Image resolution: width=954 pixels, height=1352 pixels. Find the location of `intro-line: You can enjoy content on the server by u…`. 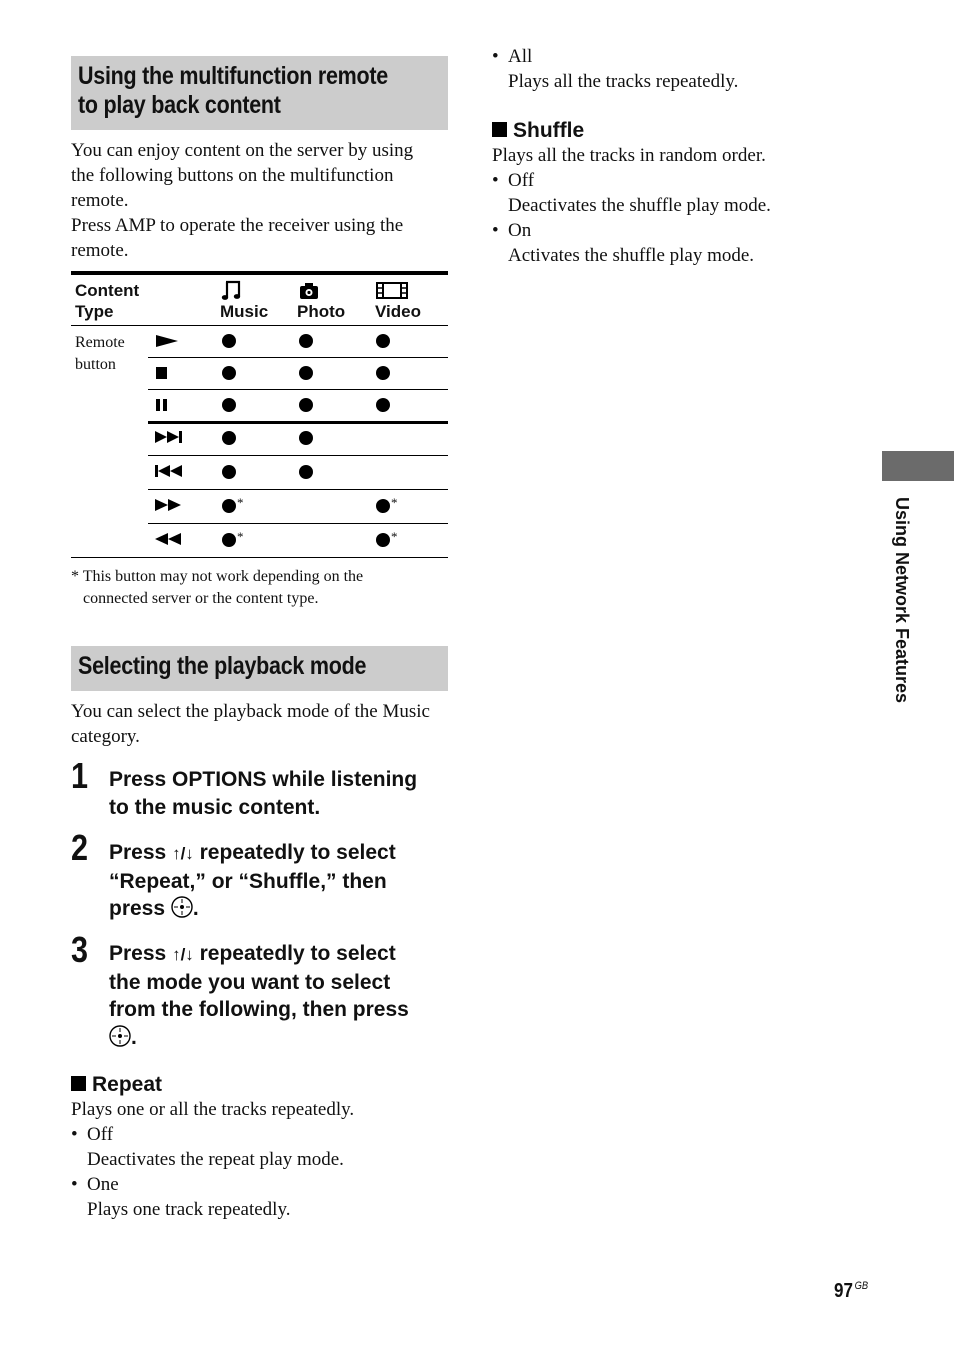

intro-line: You can enjoy content on the server by u… is located at coordinates (242, 150).